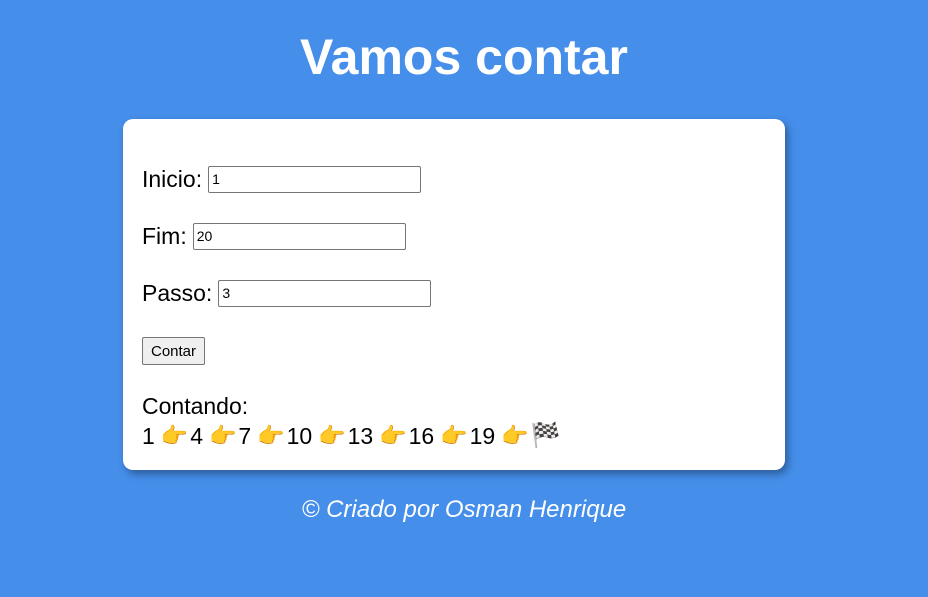 This screenshot has height=597, width=928. I want to click on count-value: 10, so click(299, 436).